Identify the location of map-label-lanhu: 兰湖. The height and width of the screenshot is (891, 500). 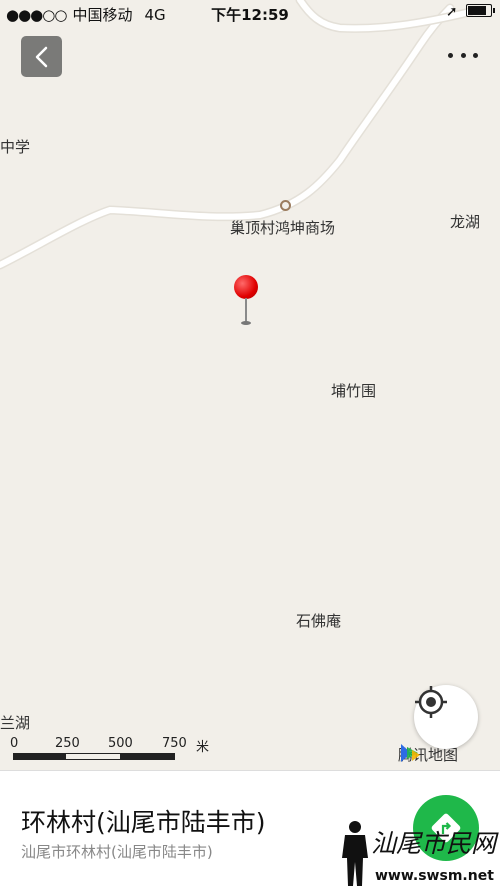
(15, 723).